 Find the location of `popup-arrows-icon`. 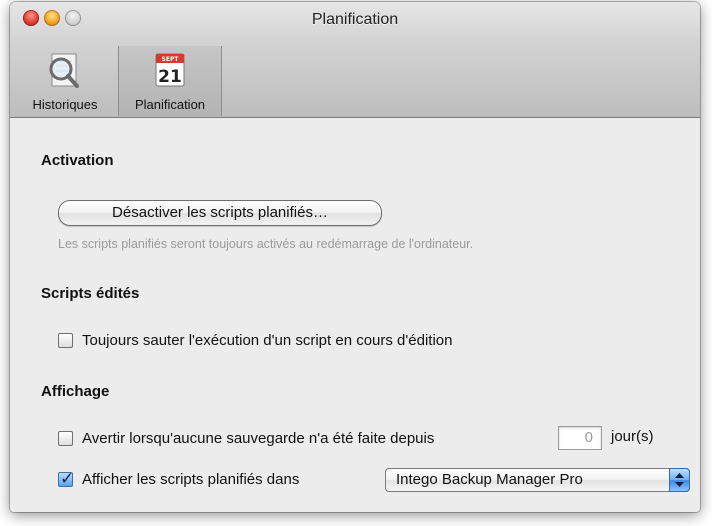

popup-arrows-icon is located at coordinates (679, 480).